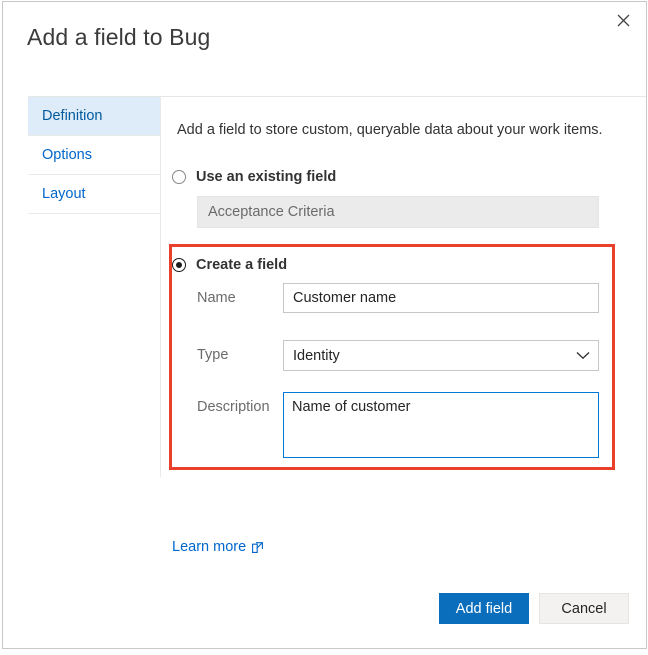 The width and height of the screenshot is (648, 655). I want to click on learn-more-link: Learn more, so click(218, 547).